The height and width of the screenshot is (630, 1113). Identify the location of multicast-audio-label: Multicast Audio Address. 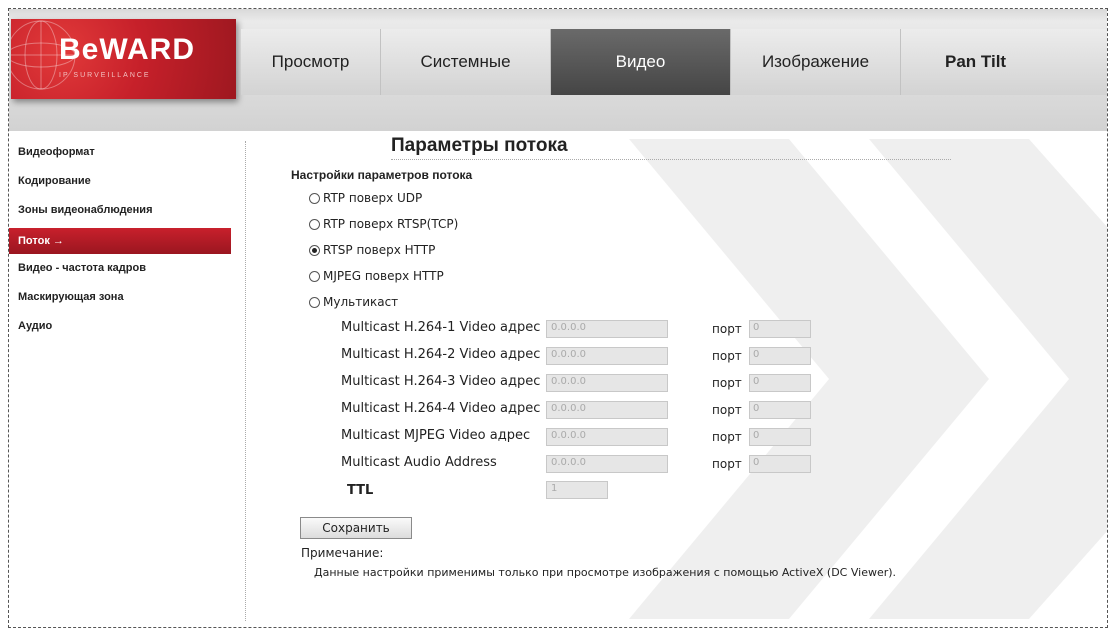
(419, 462).